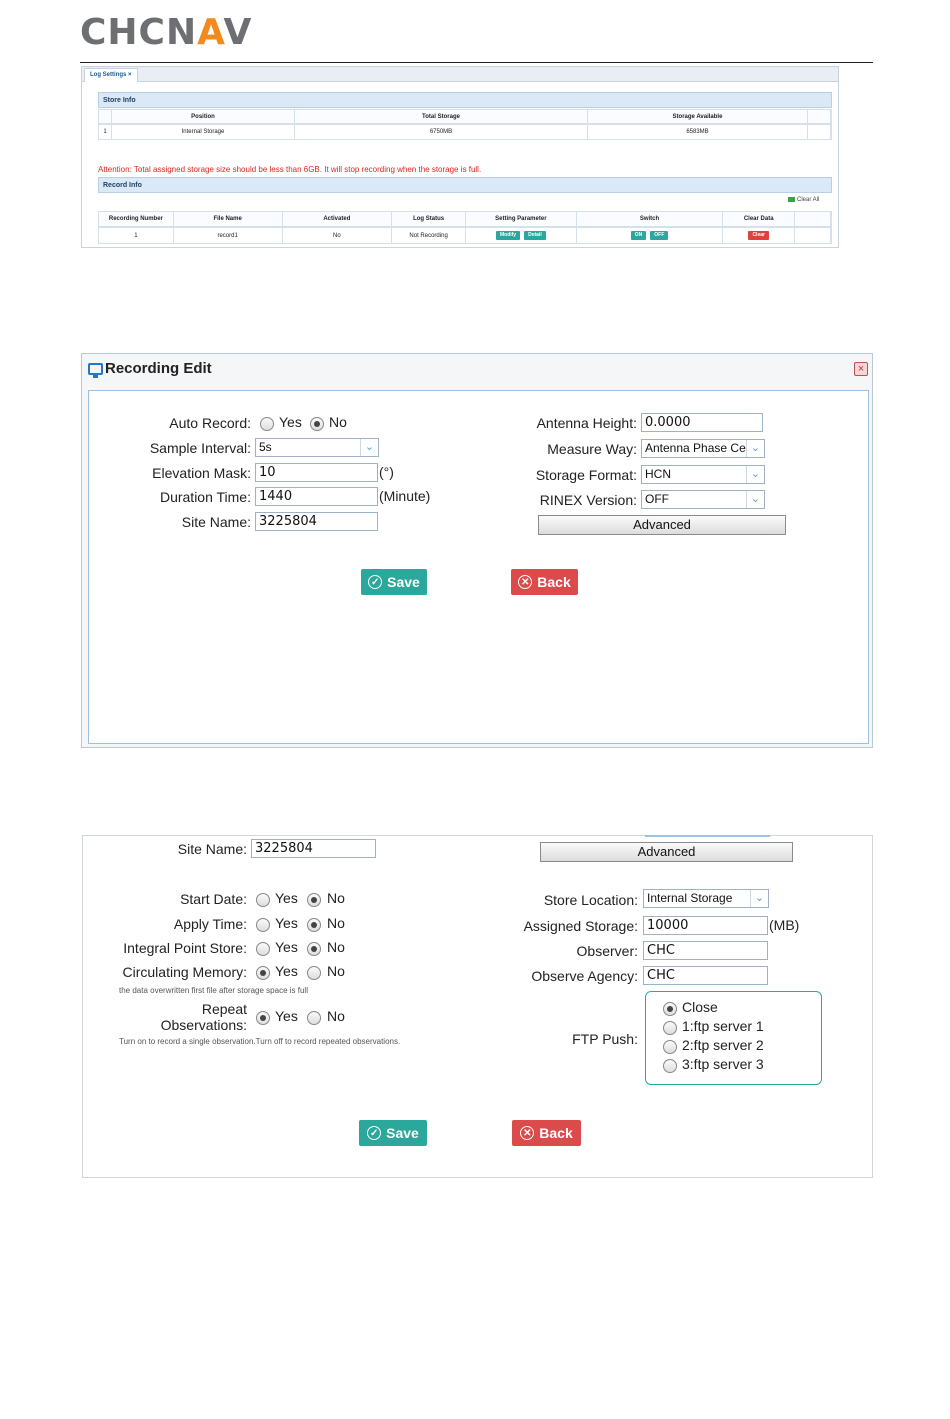 The height and width of the screenshot is (1419, 950). I want to click on auto-record-no-radio, so click(317, 424).